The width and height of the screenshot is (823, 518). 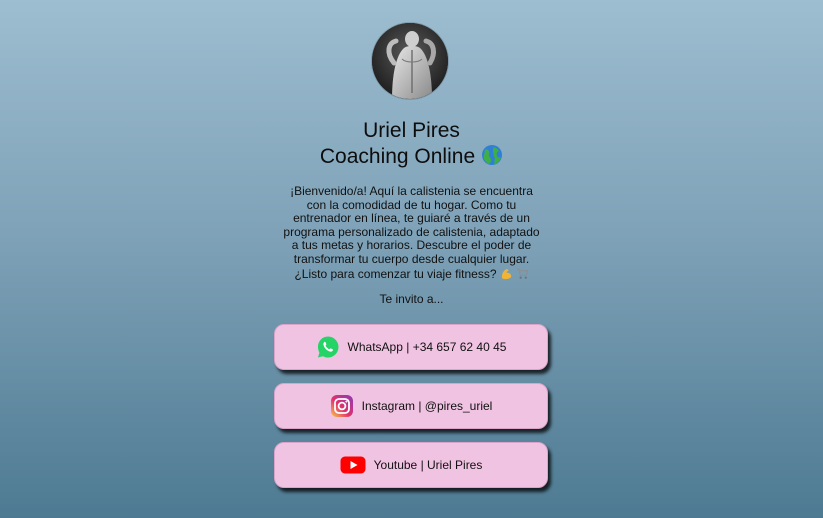 What do you see at coordinates (506, 273) in the screenshot?
I see `flexed-biceps-icon` at bounding box center [506, 273].